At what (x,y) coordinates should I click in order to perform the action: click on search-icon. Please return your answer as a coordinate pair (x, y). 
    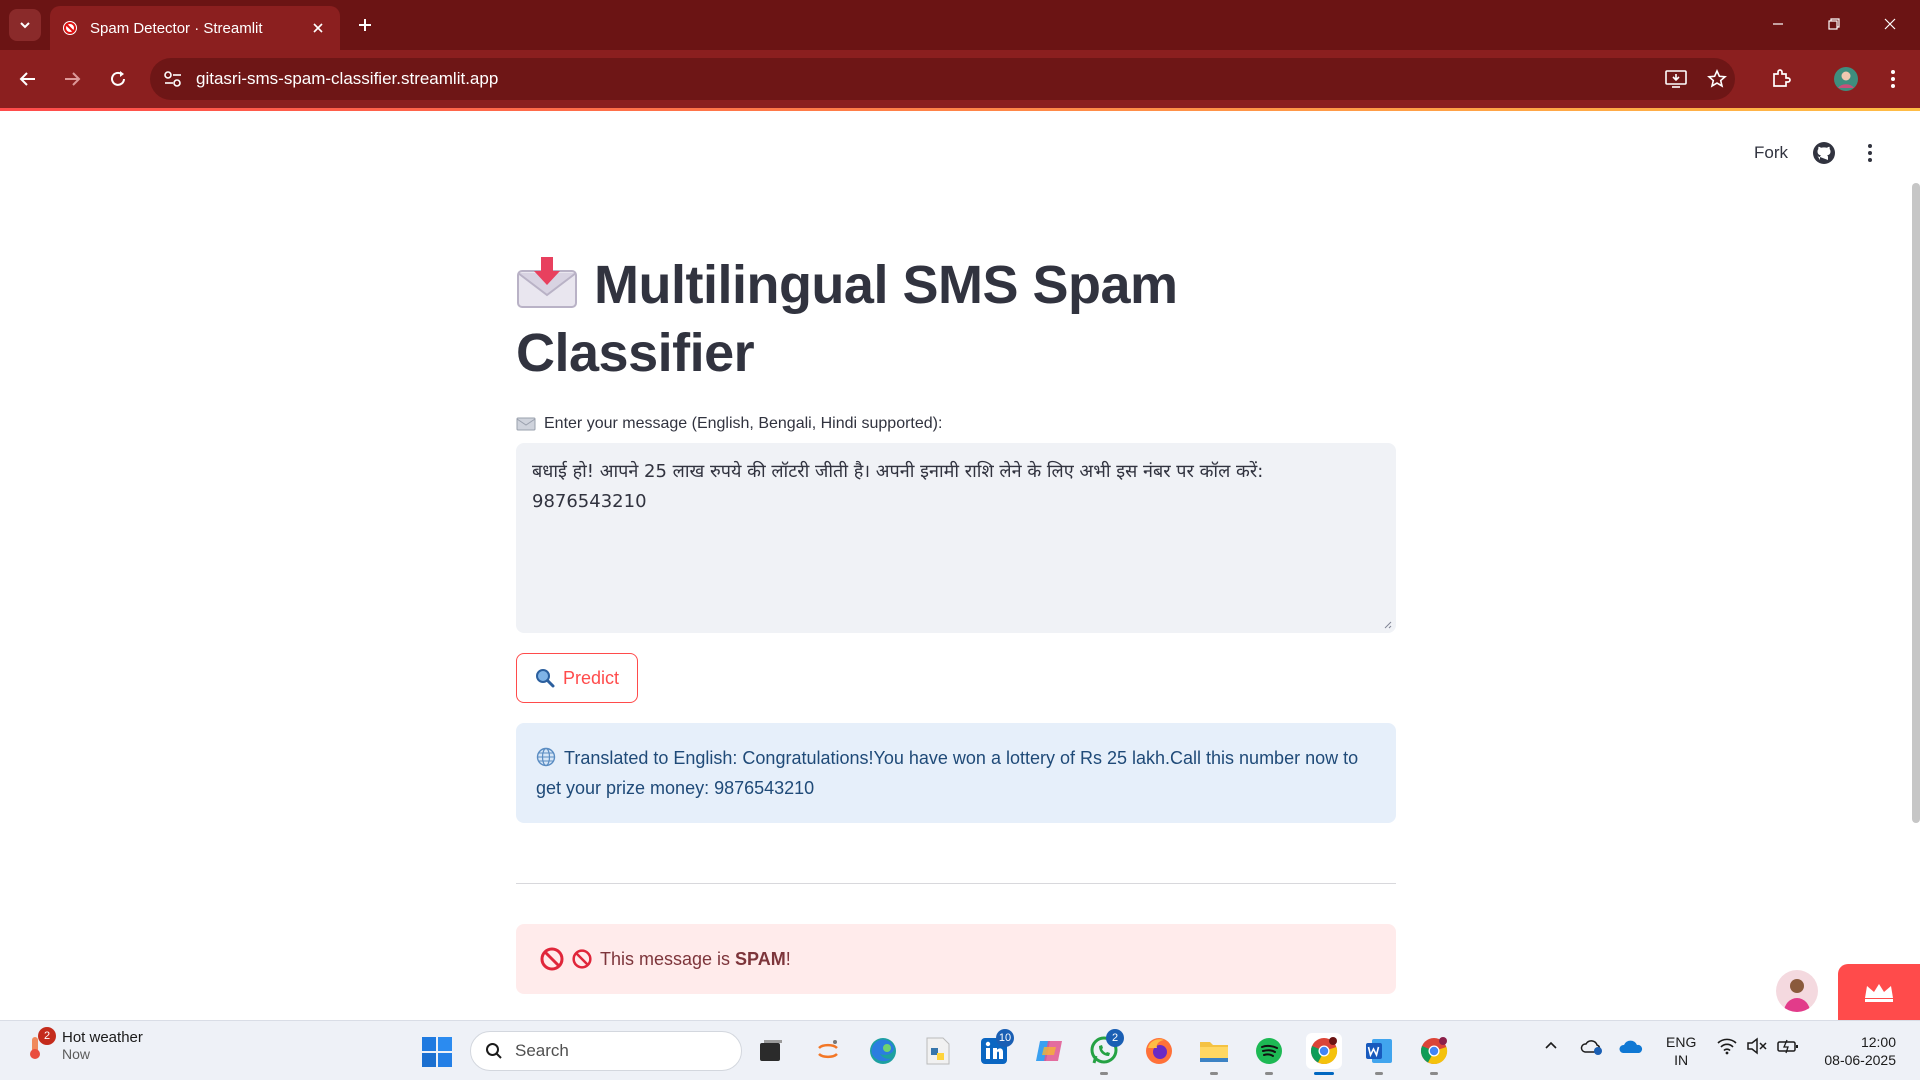
    Looking at the image, I should click on (494, 1051).